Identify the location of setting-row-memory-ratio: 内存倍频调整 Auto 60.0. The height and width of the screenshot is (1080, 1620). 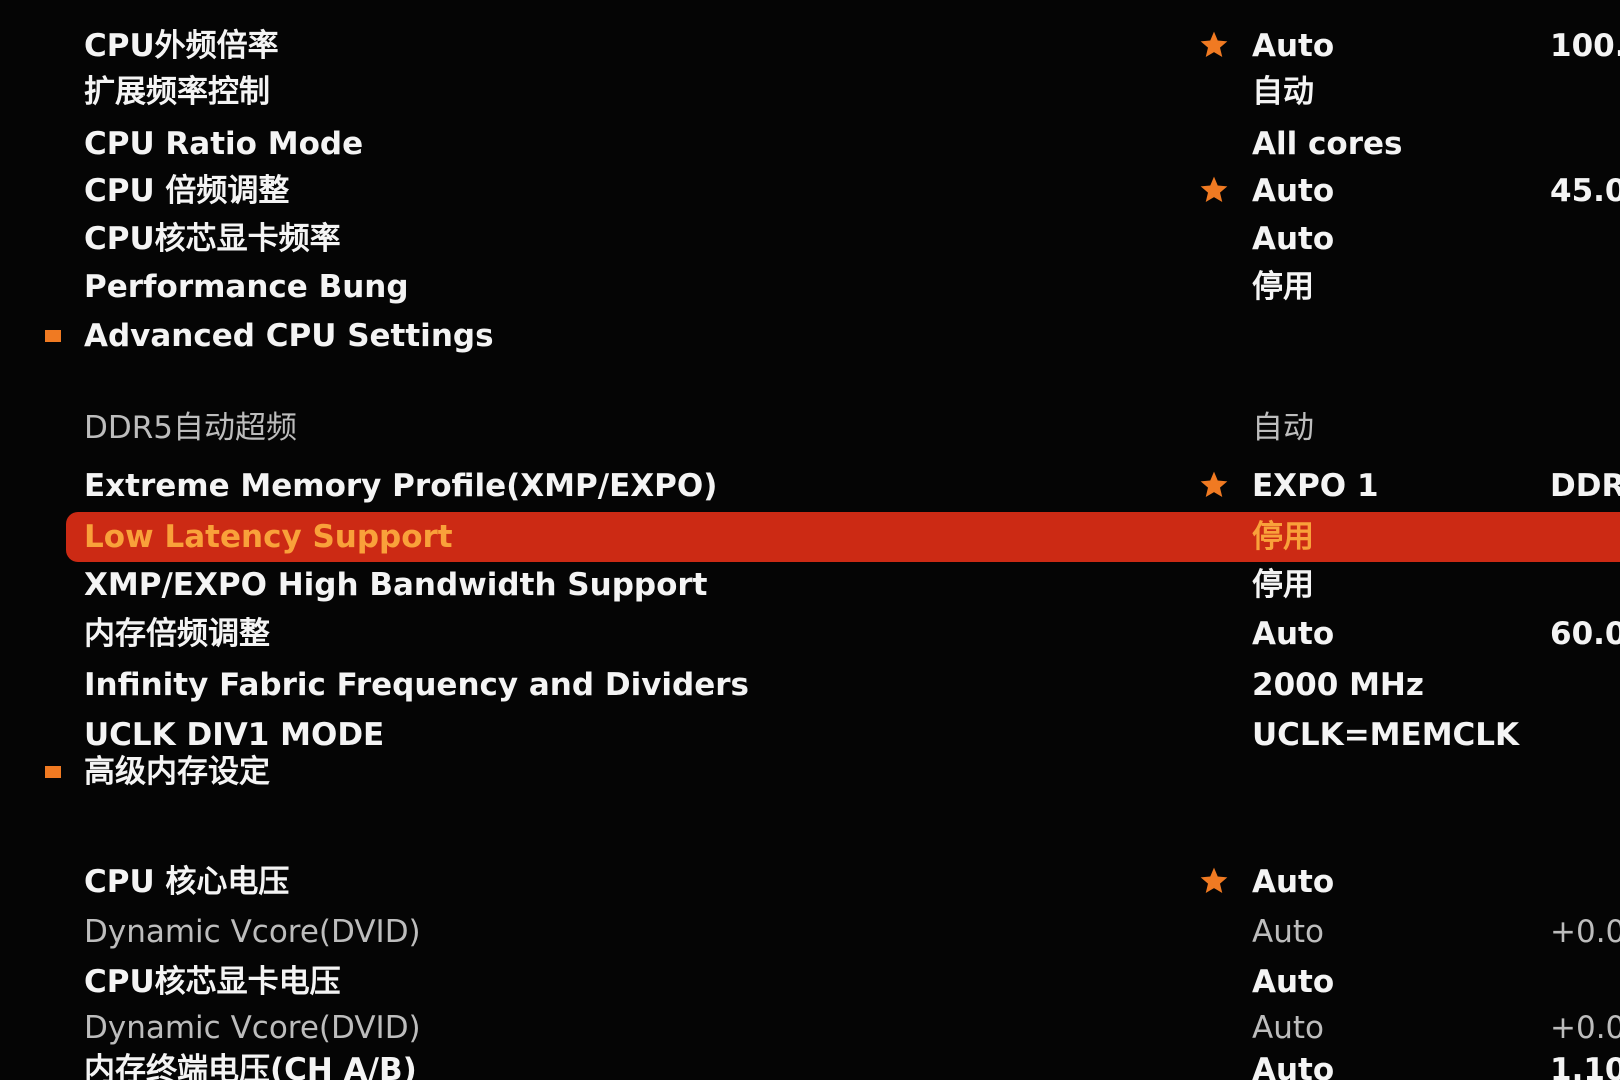
(810, 634).